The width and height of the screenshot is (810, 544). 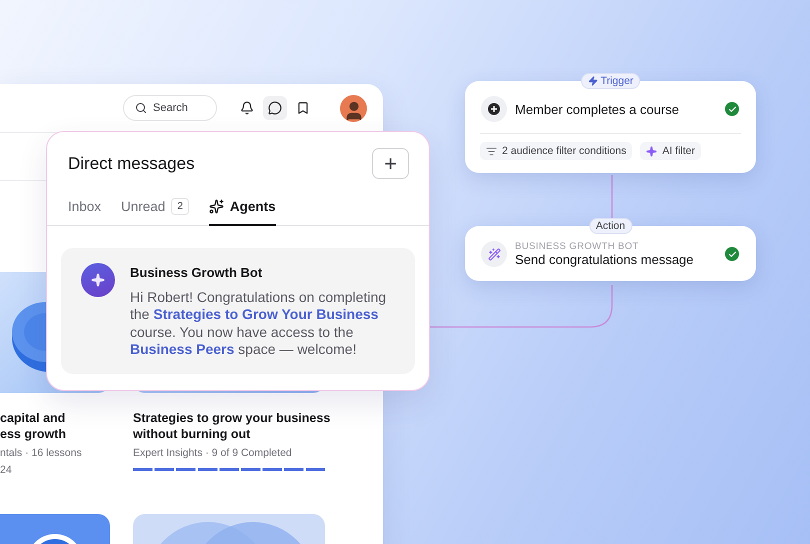 What do you see at coordinates (85, 208) in the screenshot?
I see `tab: Inbox` at bounding box center [85, 208].